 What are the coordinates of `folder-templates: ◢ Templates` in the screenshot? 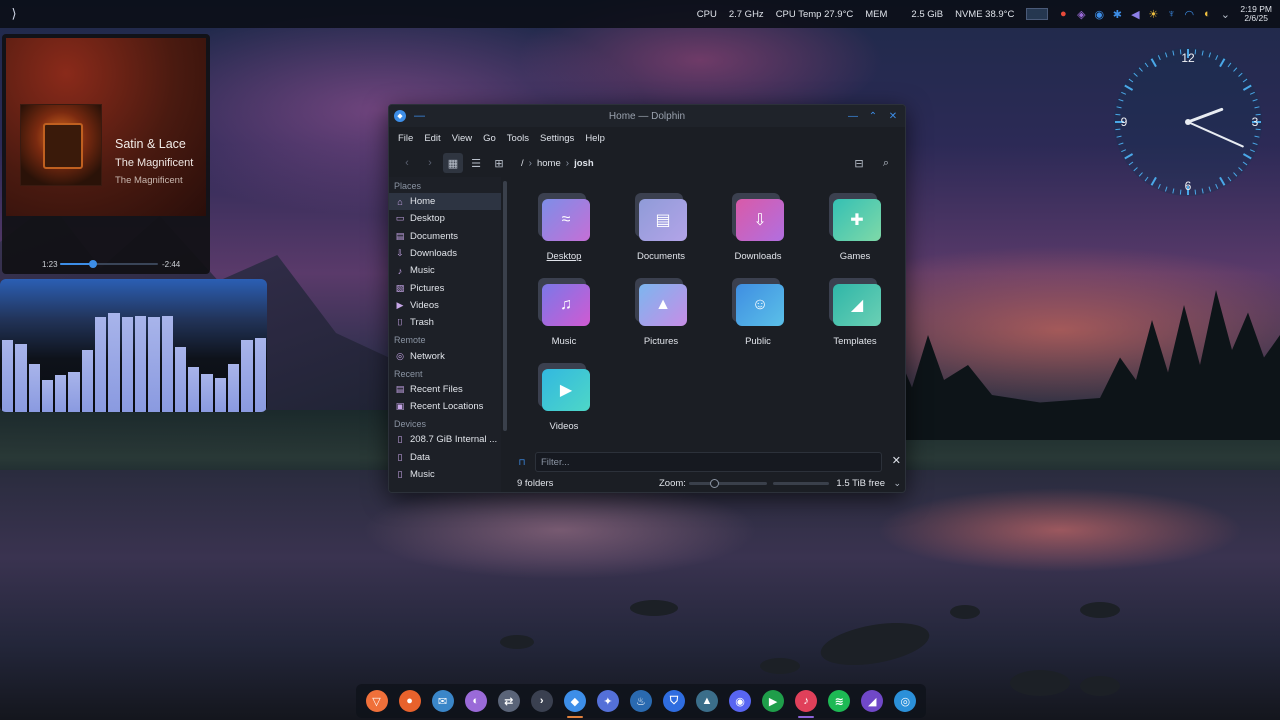 It's located at (855, 312).